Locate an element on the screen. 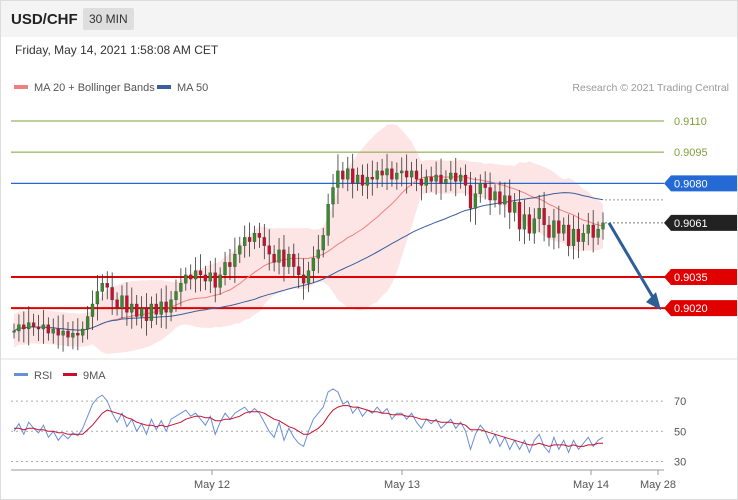 The image size is (738, 500). x-axis-labels-group: May 12 May 13 May 14 May 28 is located at coordinates (435, 480).